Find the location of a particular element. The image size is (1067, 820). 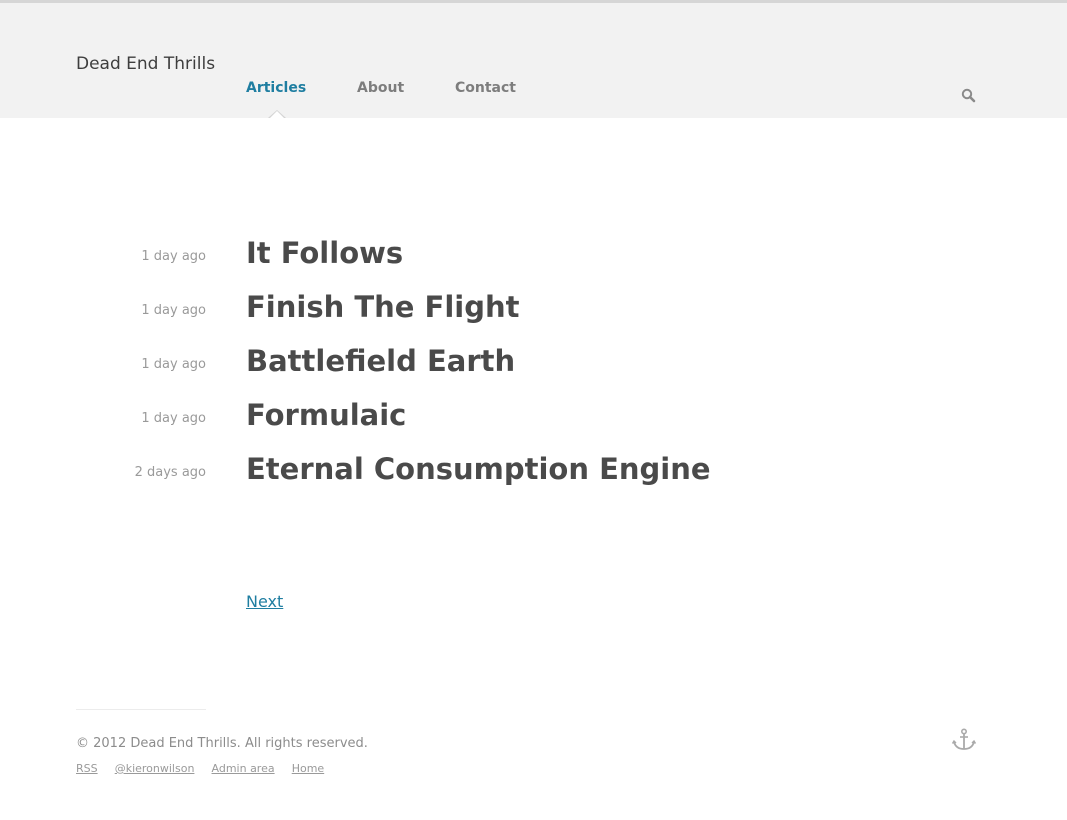

search-icon is located at coordinates (969, 96).